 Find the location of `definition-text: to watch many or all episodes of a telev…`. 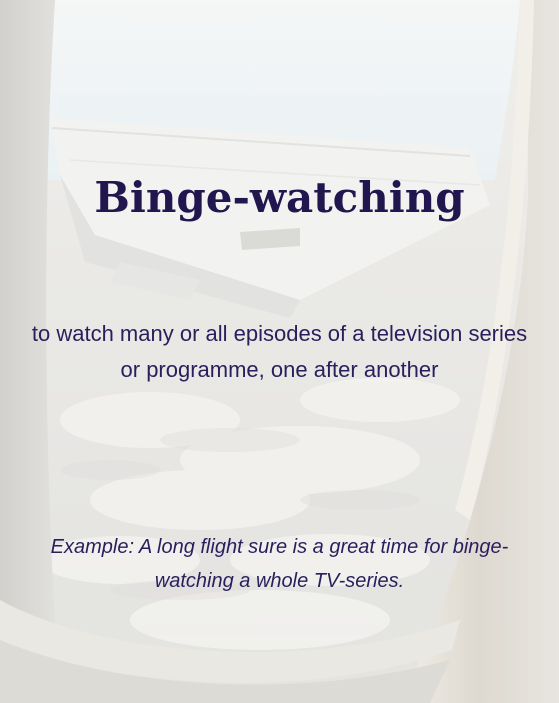

definition-text: to watch many or all episodes of a telev… is located at coordinates (279, 351).